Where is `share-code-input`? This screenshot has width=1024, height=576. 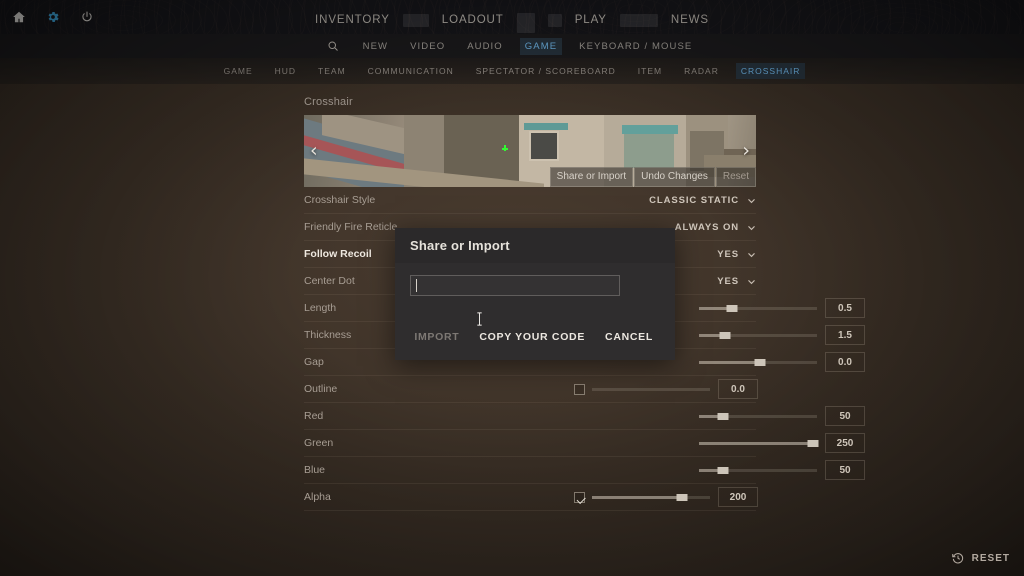 share-code-input is located at coordinates (515, 285).